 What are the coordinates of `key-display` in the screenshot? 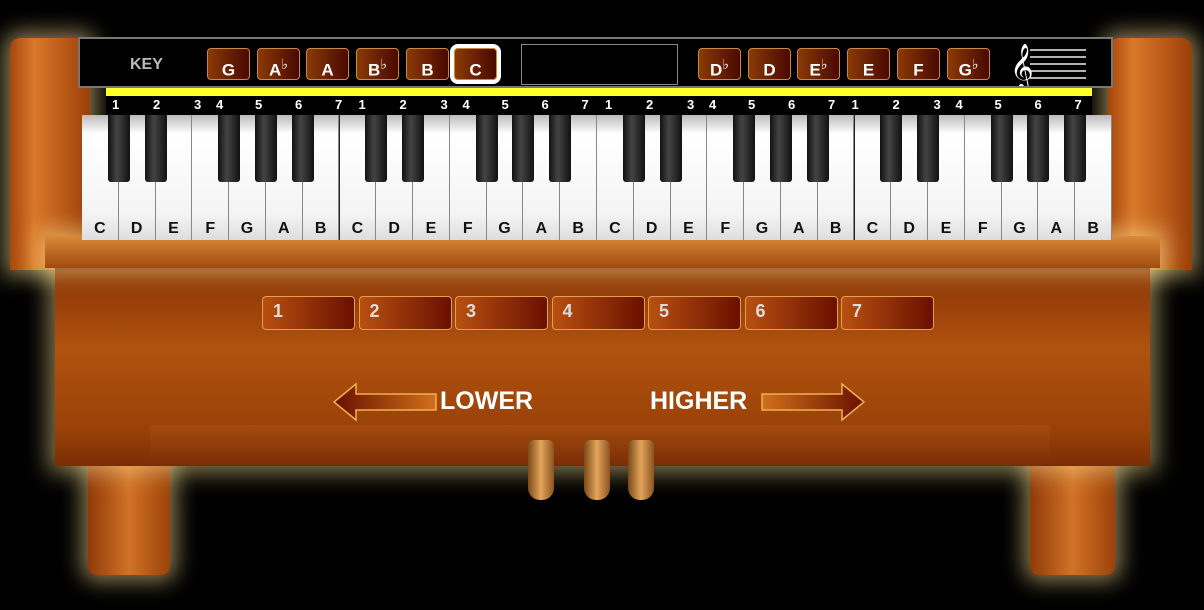 It's located at (599, 64).